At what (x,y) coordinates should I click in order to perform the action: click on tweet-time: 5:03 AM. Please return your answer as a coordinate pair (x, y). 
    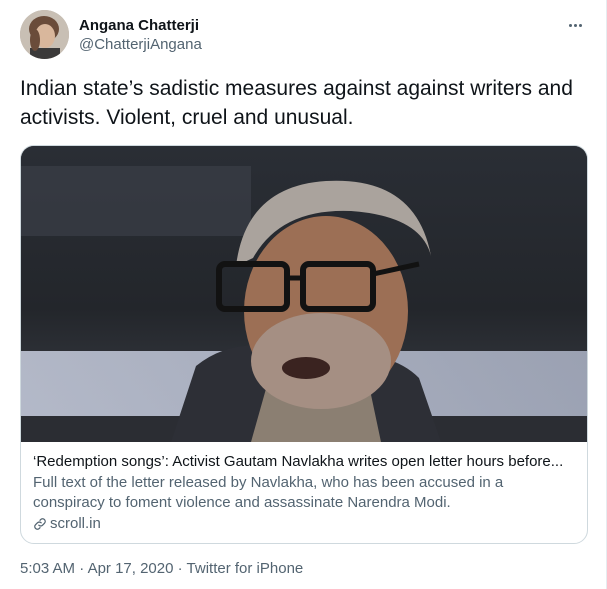
    Looking at the image, I should click on (47, 568).